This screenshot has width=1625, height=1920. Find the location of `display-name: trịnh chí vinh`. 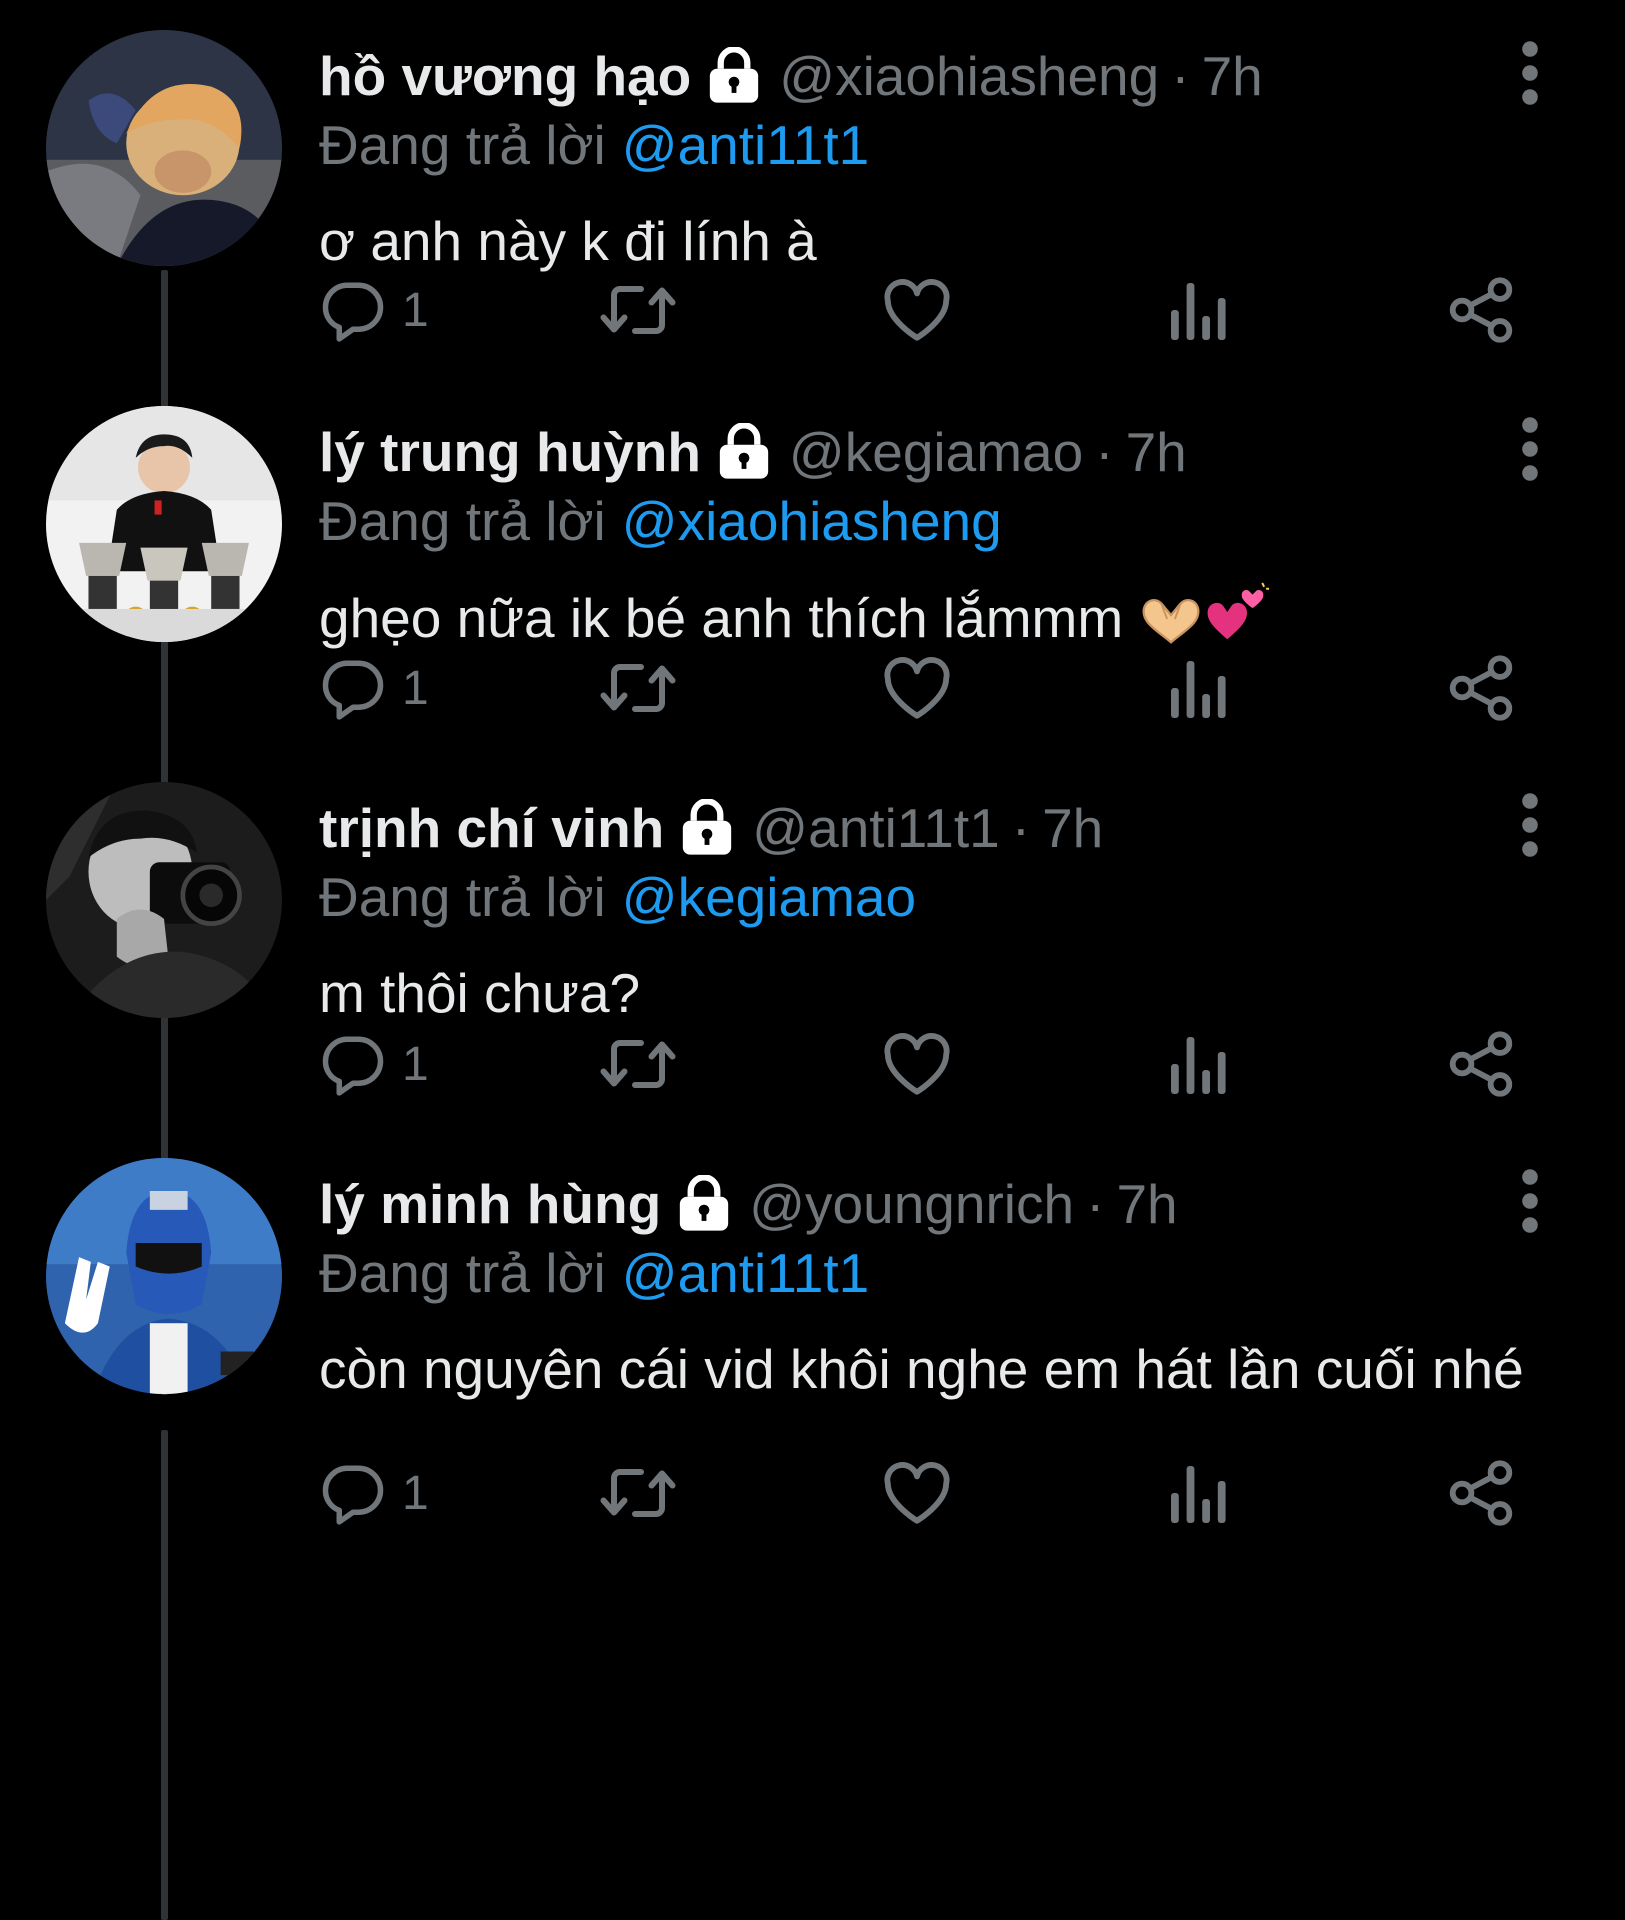

display-name: trịnh chí vinh is located at coordinates (491, 828).